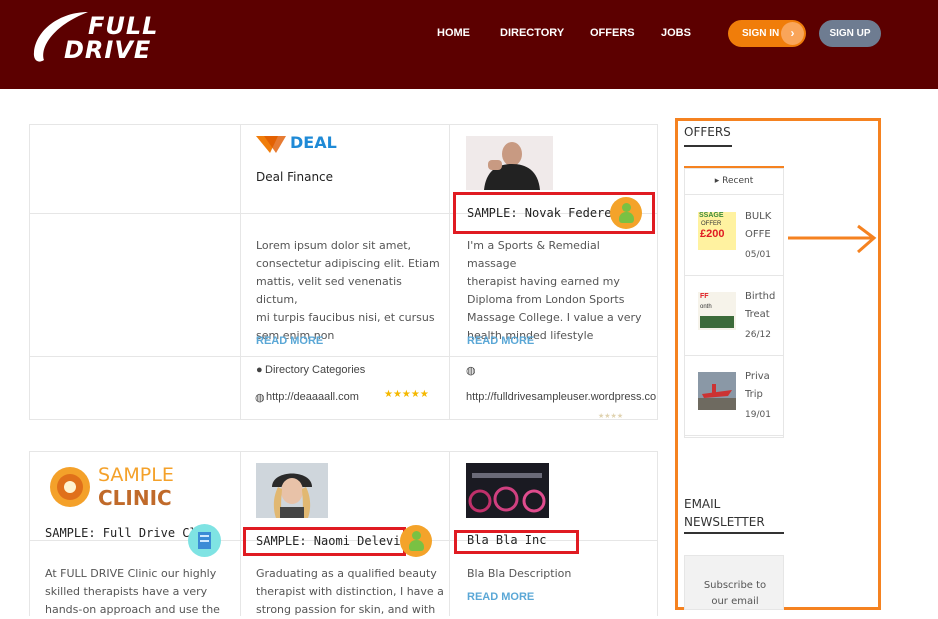 The width and height of the screenshot is (938, 619). I want to click on card-description: Bla Bla Description, so click(519, 573).